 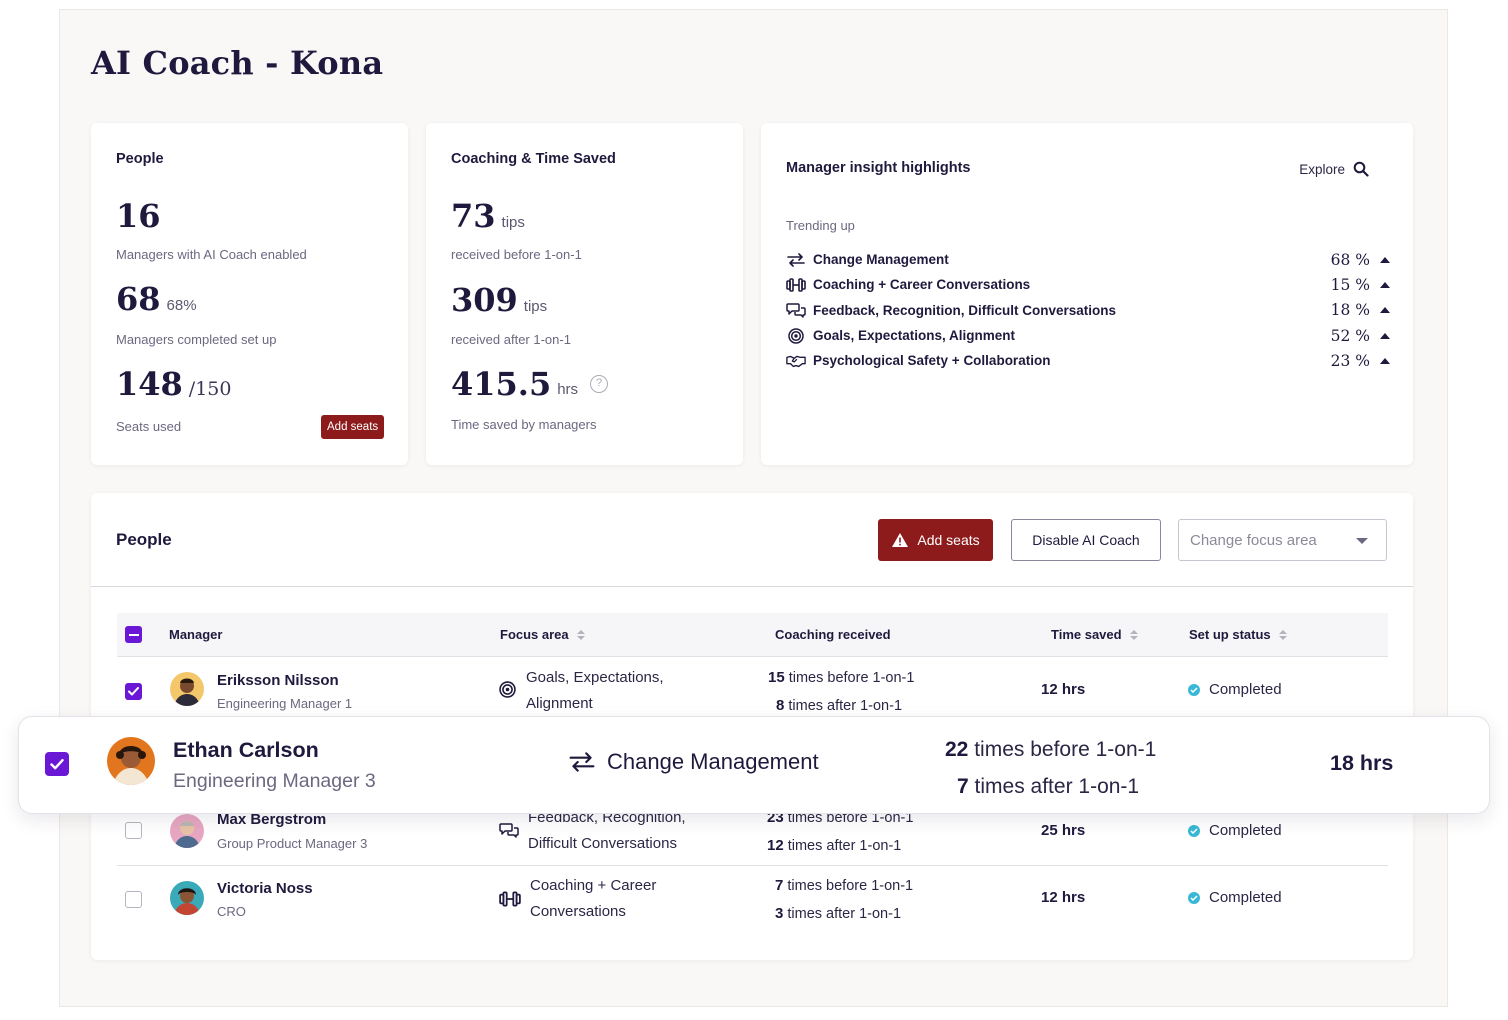 I want to click on seats-used-label: Seats used, so click(x=149, y=426).